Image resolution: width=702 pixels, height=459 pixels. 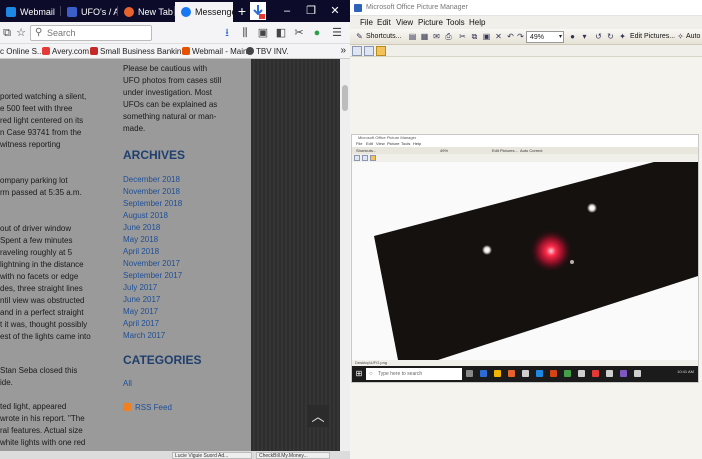 What do you see at coordinates (318, 416) in the screenshot?
I see `back-to-top-button: ︿` at bounding box center [318, 416].